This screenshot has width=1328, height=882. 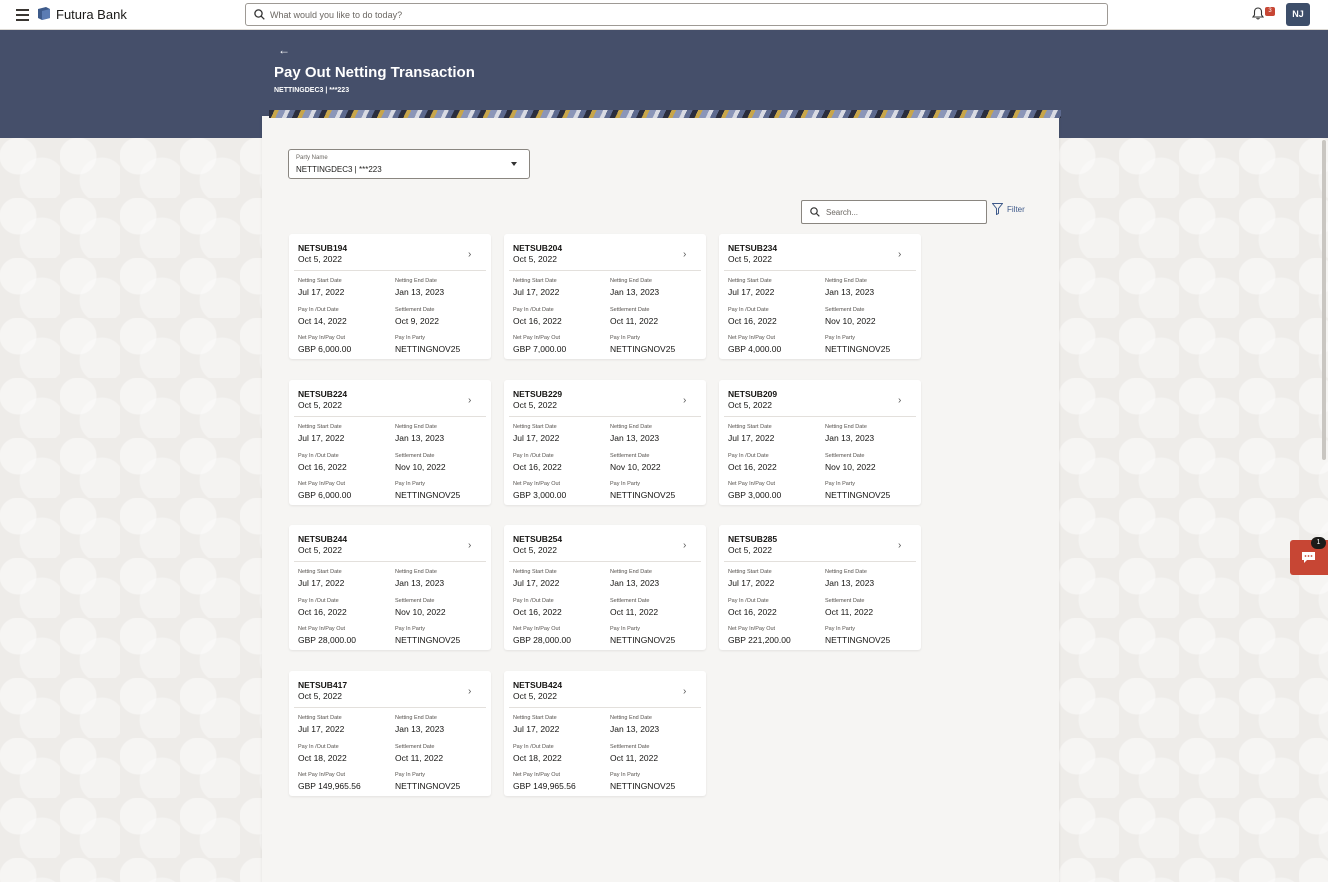 I want to click on filter-icon, so click(x=997, y=209).